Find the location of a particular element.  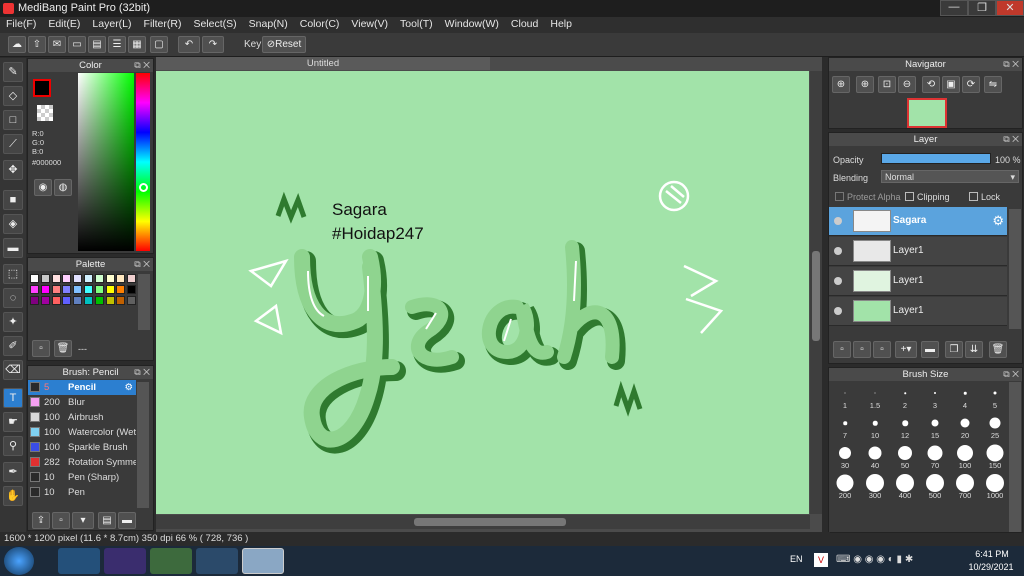

brush-size-option: 7 is located at coordinates (845, 426).